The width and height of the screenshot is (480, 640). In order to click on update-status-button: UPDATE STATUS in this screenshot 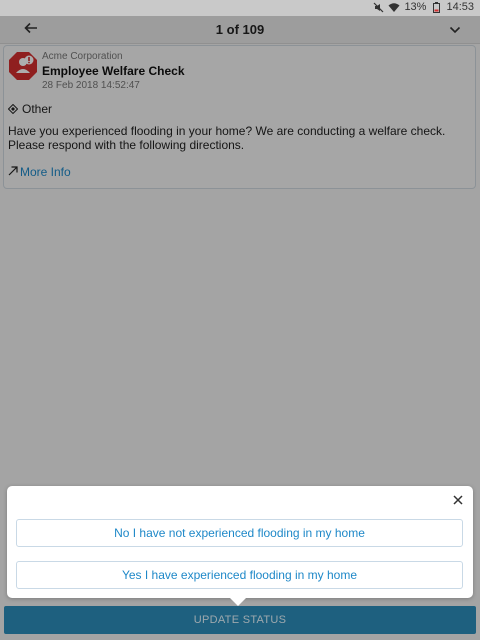, I will do `click(240, 620)`.